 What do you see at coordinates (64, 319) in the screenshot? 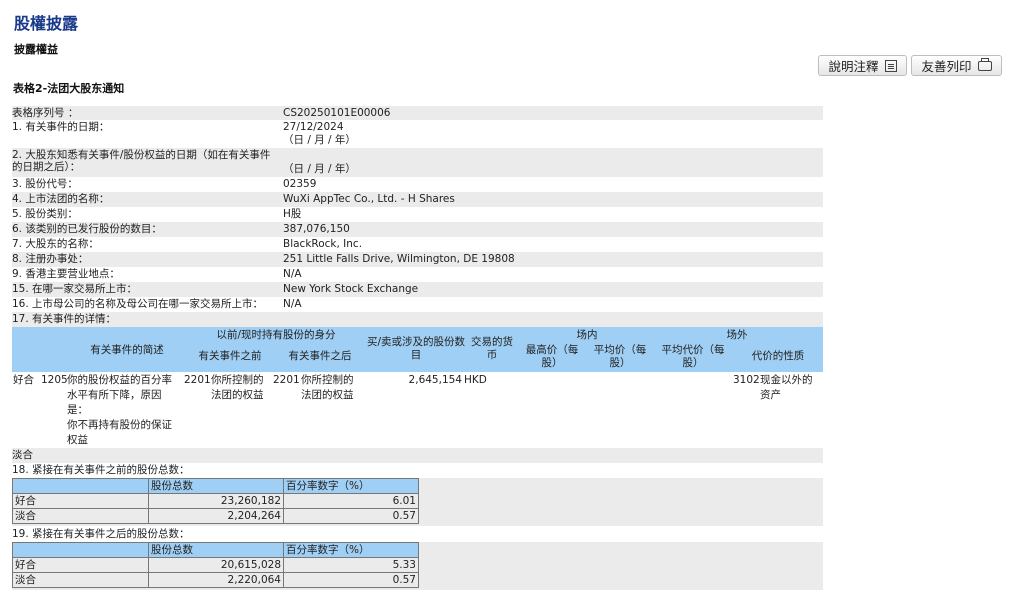
I see `field-label: 17. 有关事件的详情：` at bounding box center [64, 319].